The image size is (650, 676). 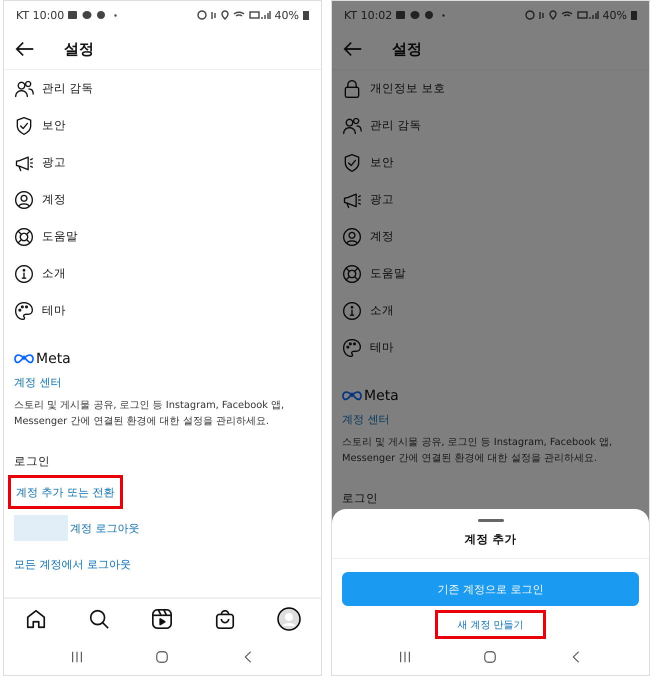 What do you see at coordinates (161, 619) in the screenshot?
I see `video-icon` at bounding box center [161, 619].